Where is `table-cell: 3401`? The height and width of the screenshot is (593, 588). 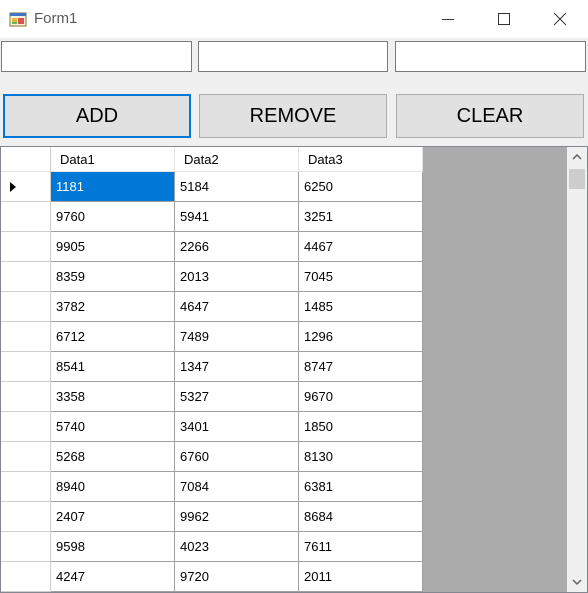 table-cell: 3401 is located at coordinates (237, 427).